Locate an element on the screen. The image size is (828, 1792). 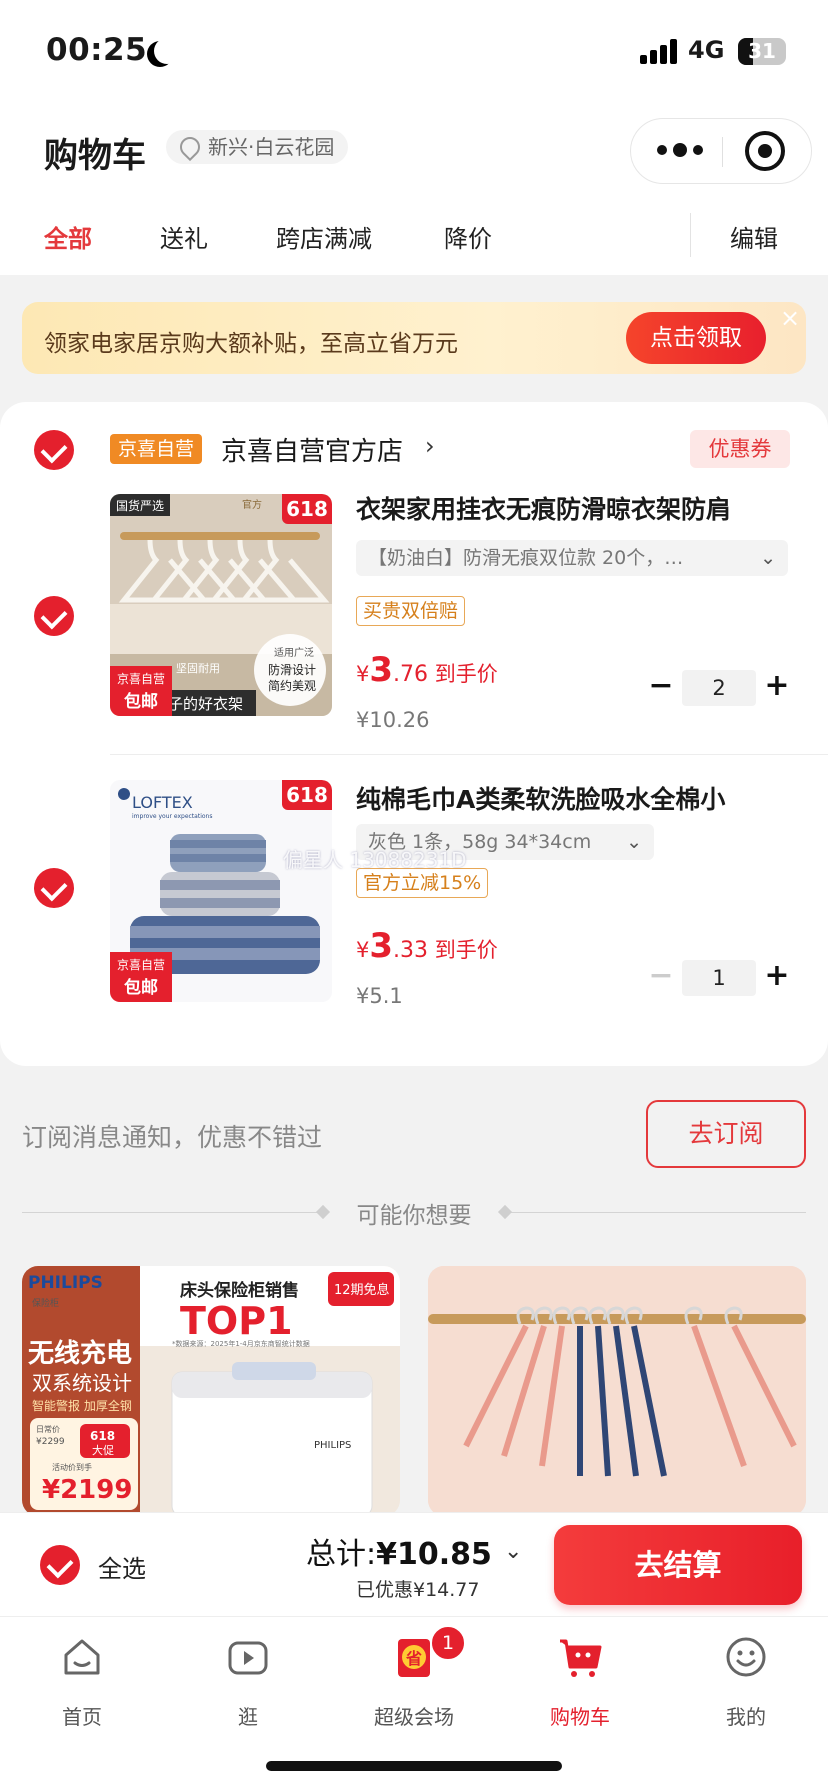
status-bar: 00:25 4G 31 is located at coordinates (414, 50).